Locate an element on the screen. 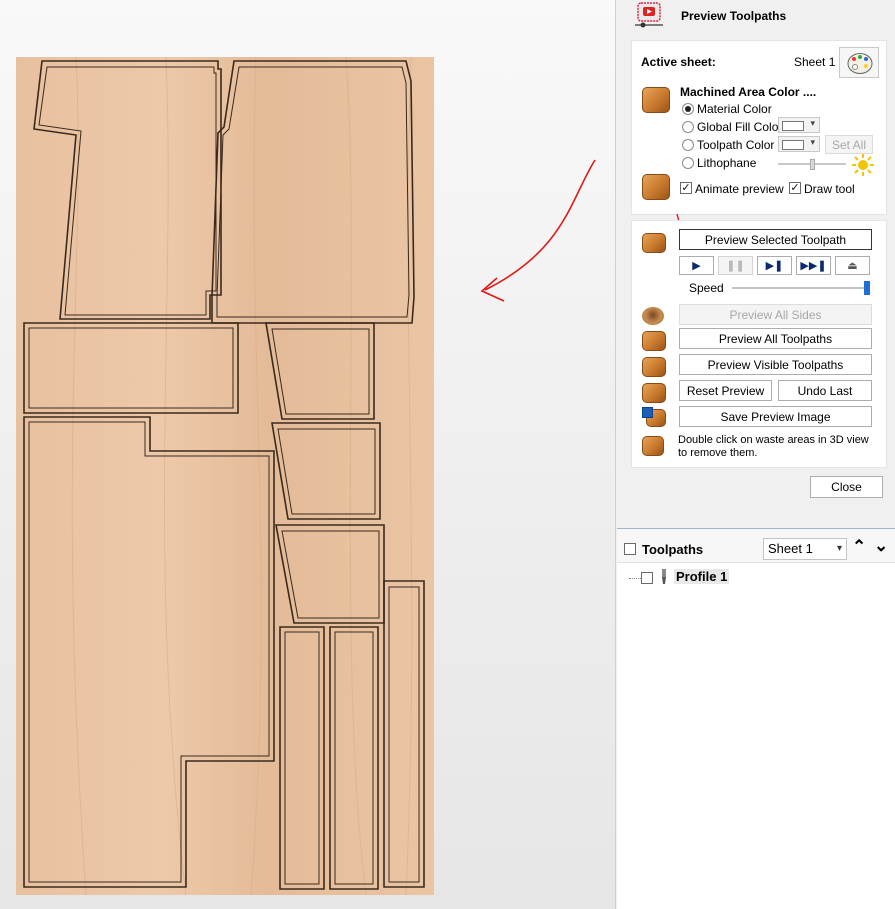  move-up-icon: ⌃ is located at coordinates (859, 547).